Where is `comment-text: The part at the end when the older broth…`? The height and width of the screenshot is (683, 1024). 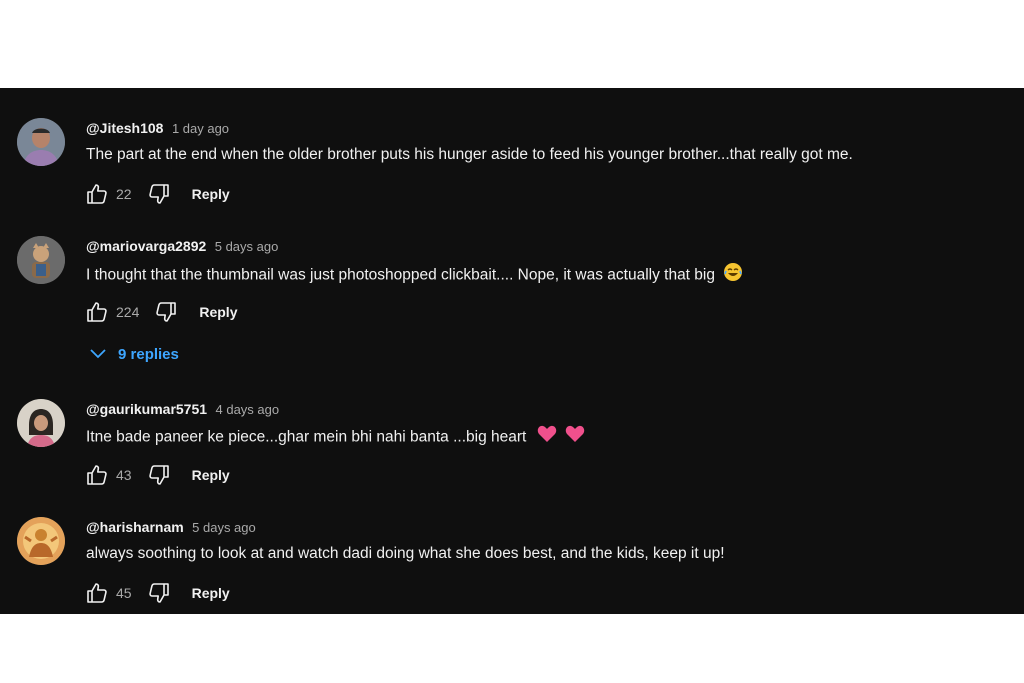 comment-text: The part at the end when the older broth… is located at coordinates (469, 154).